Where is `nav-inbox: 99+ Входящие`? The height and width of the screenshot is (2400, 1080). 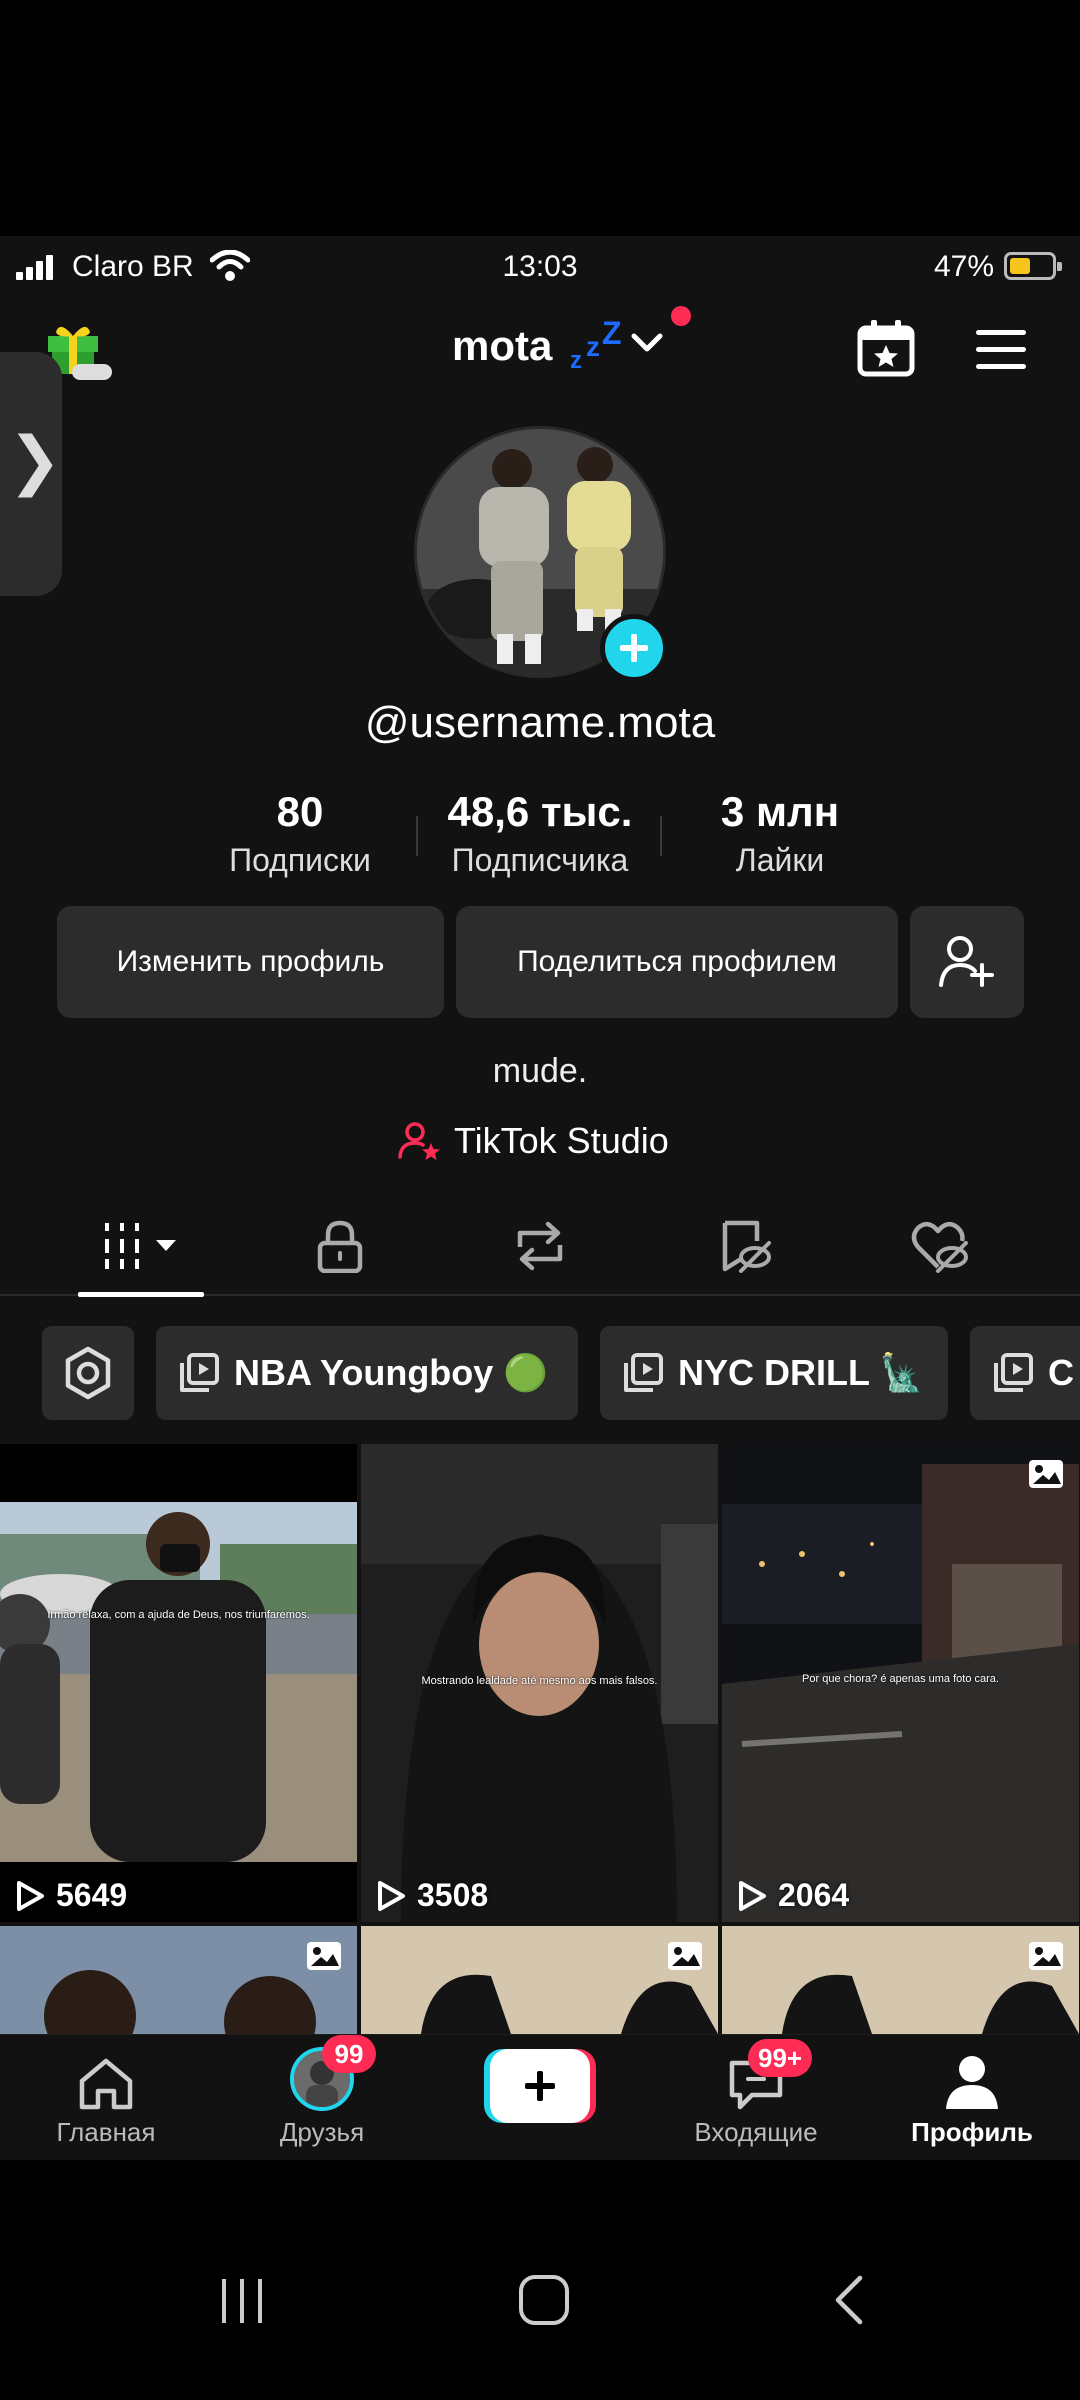 nav-inbox: 99+ Входящие is located at coordinates (756, 2097).